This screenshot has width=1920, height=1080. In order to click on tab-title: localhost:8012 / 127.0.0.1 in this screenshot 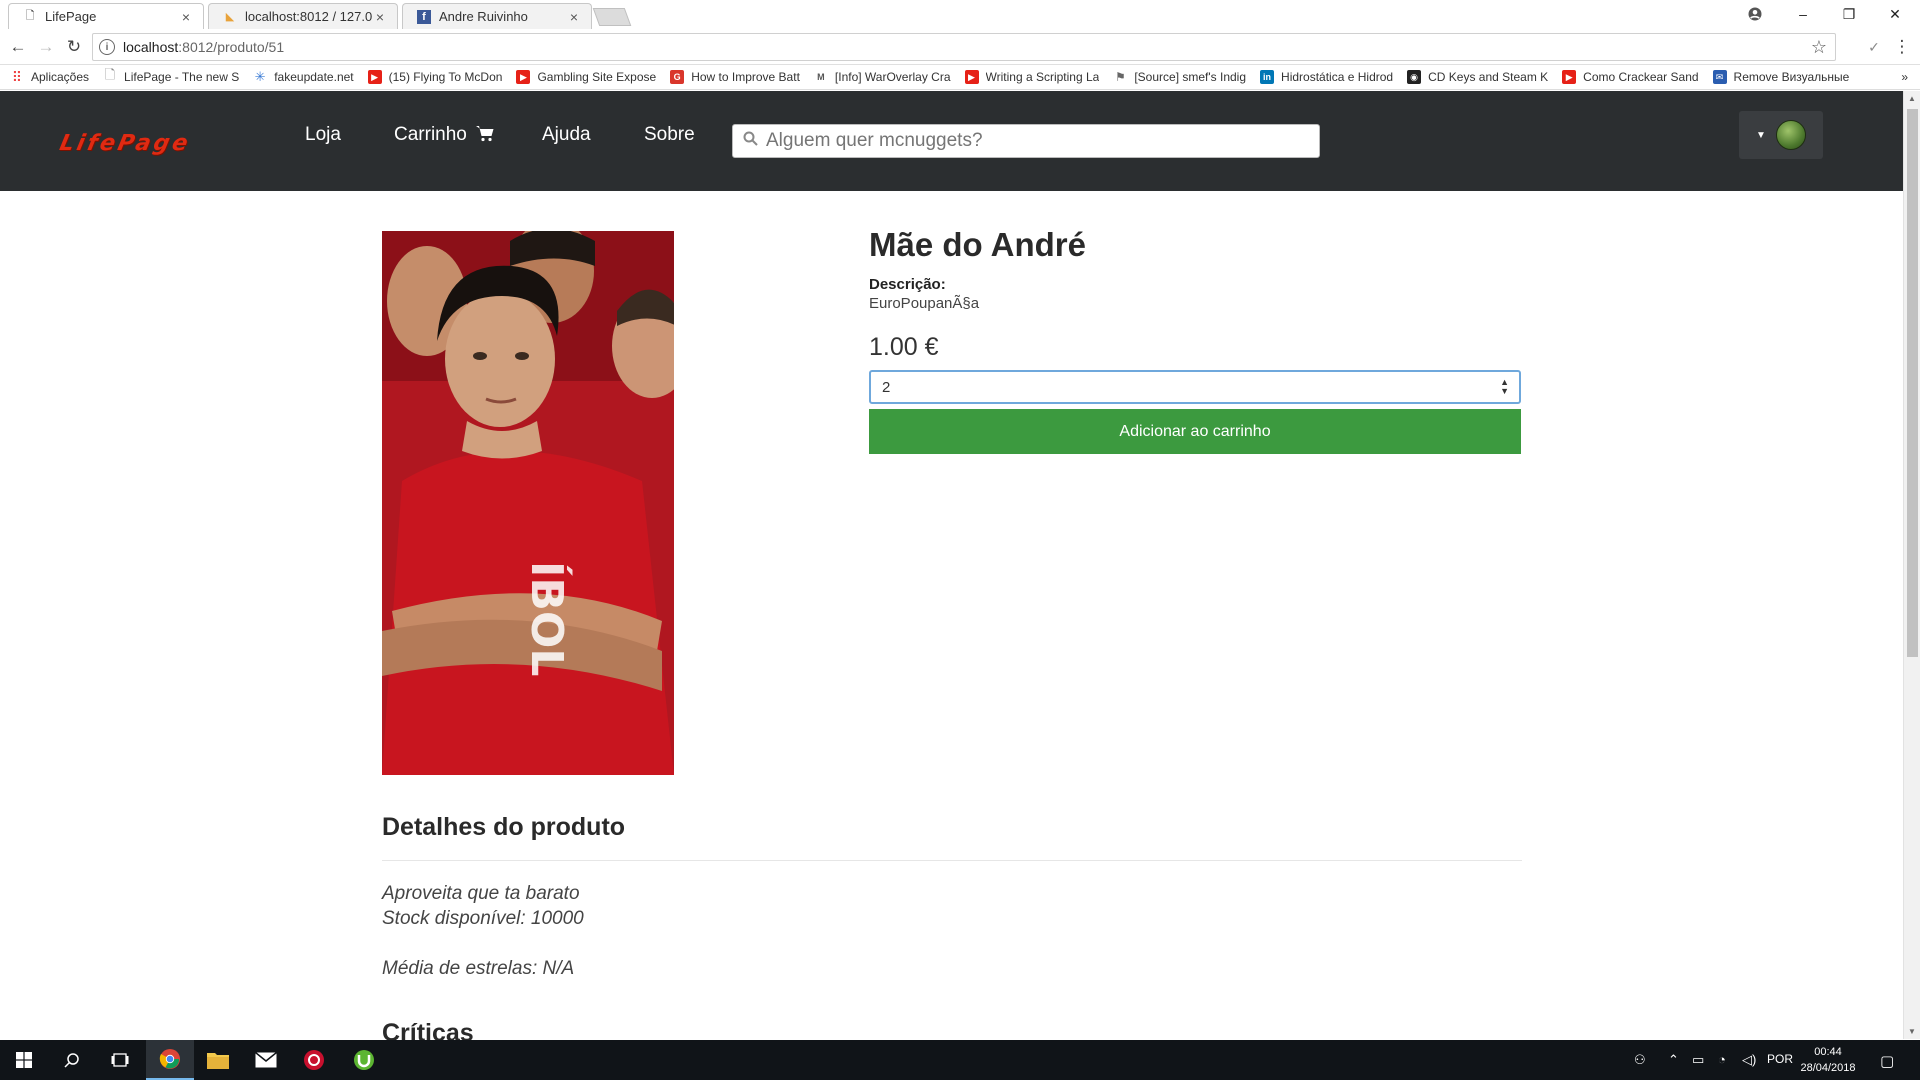, I will do `click(309, 16)`.